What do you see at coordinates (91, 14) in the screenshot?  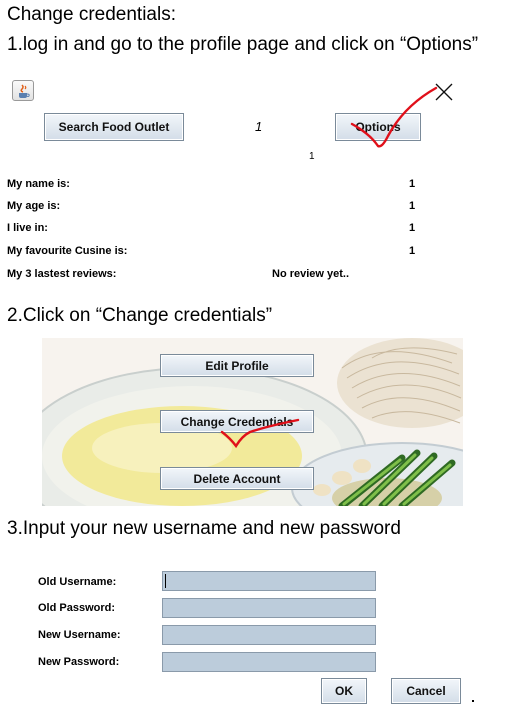 I see `document-title: Change credentials:` at bounding box center [91, 14].